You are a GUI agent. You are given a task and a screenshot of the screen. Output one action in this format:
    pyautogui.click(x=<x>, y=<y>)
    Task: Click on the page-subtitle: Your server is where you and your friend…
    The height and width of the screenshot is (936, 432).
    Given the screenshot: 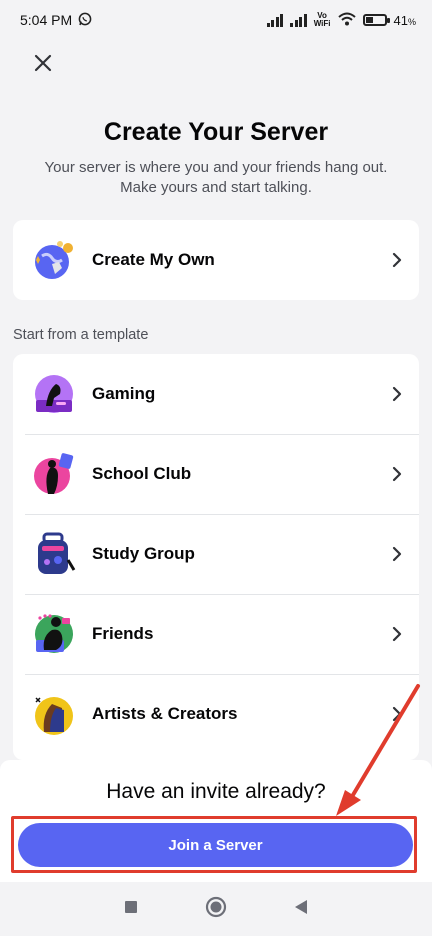 What is the action you would take?
    pyautogui.click(x=216, y=178)
    